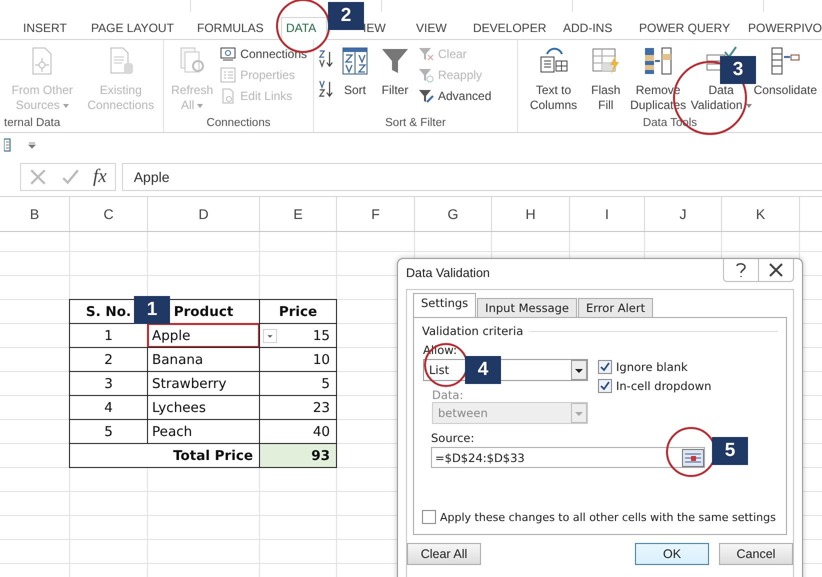  Describe the element at coordinates (761, 214) in the screenshot. I see `column-header: K` at that location.